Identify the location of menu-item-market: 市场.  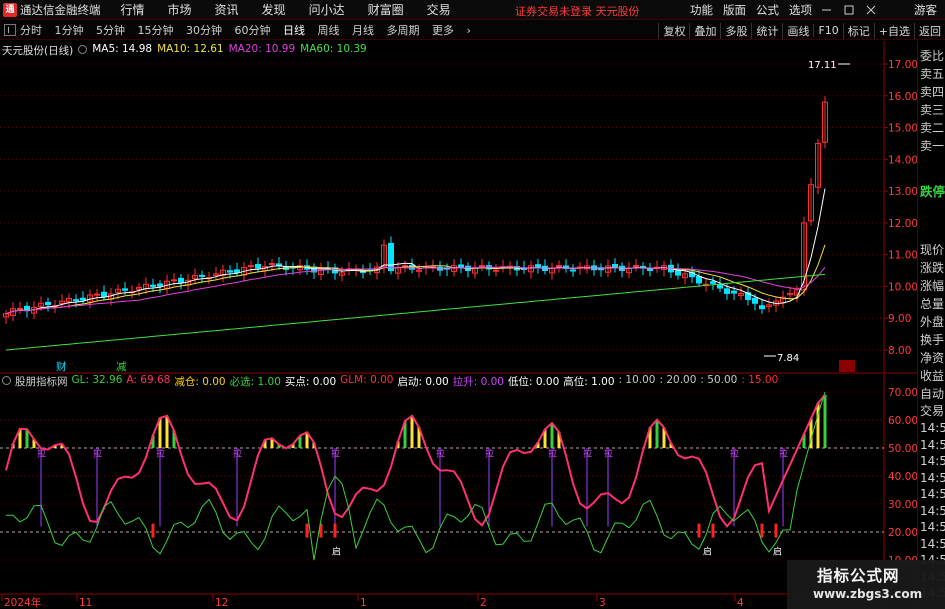
(180, 9).